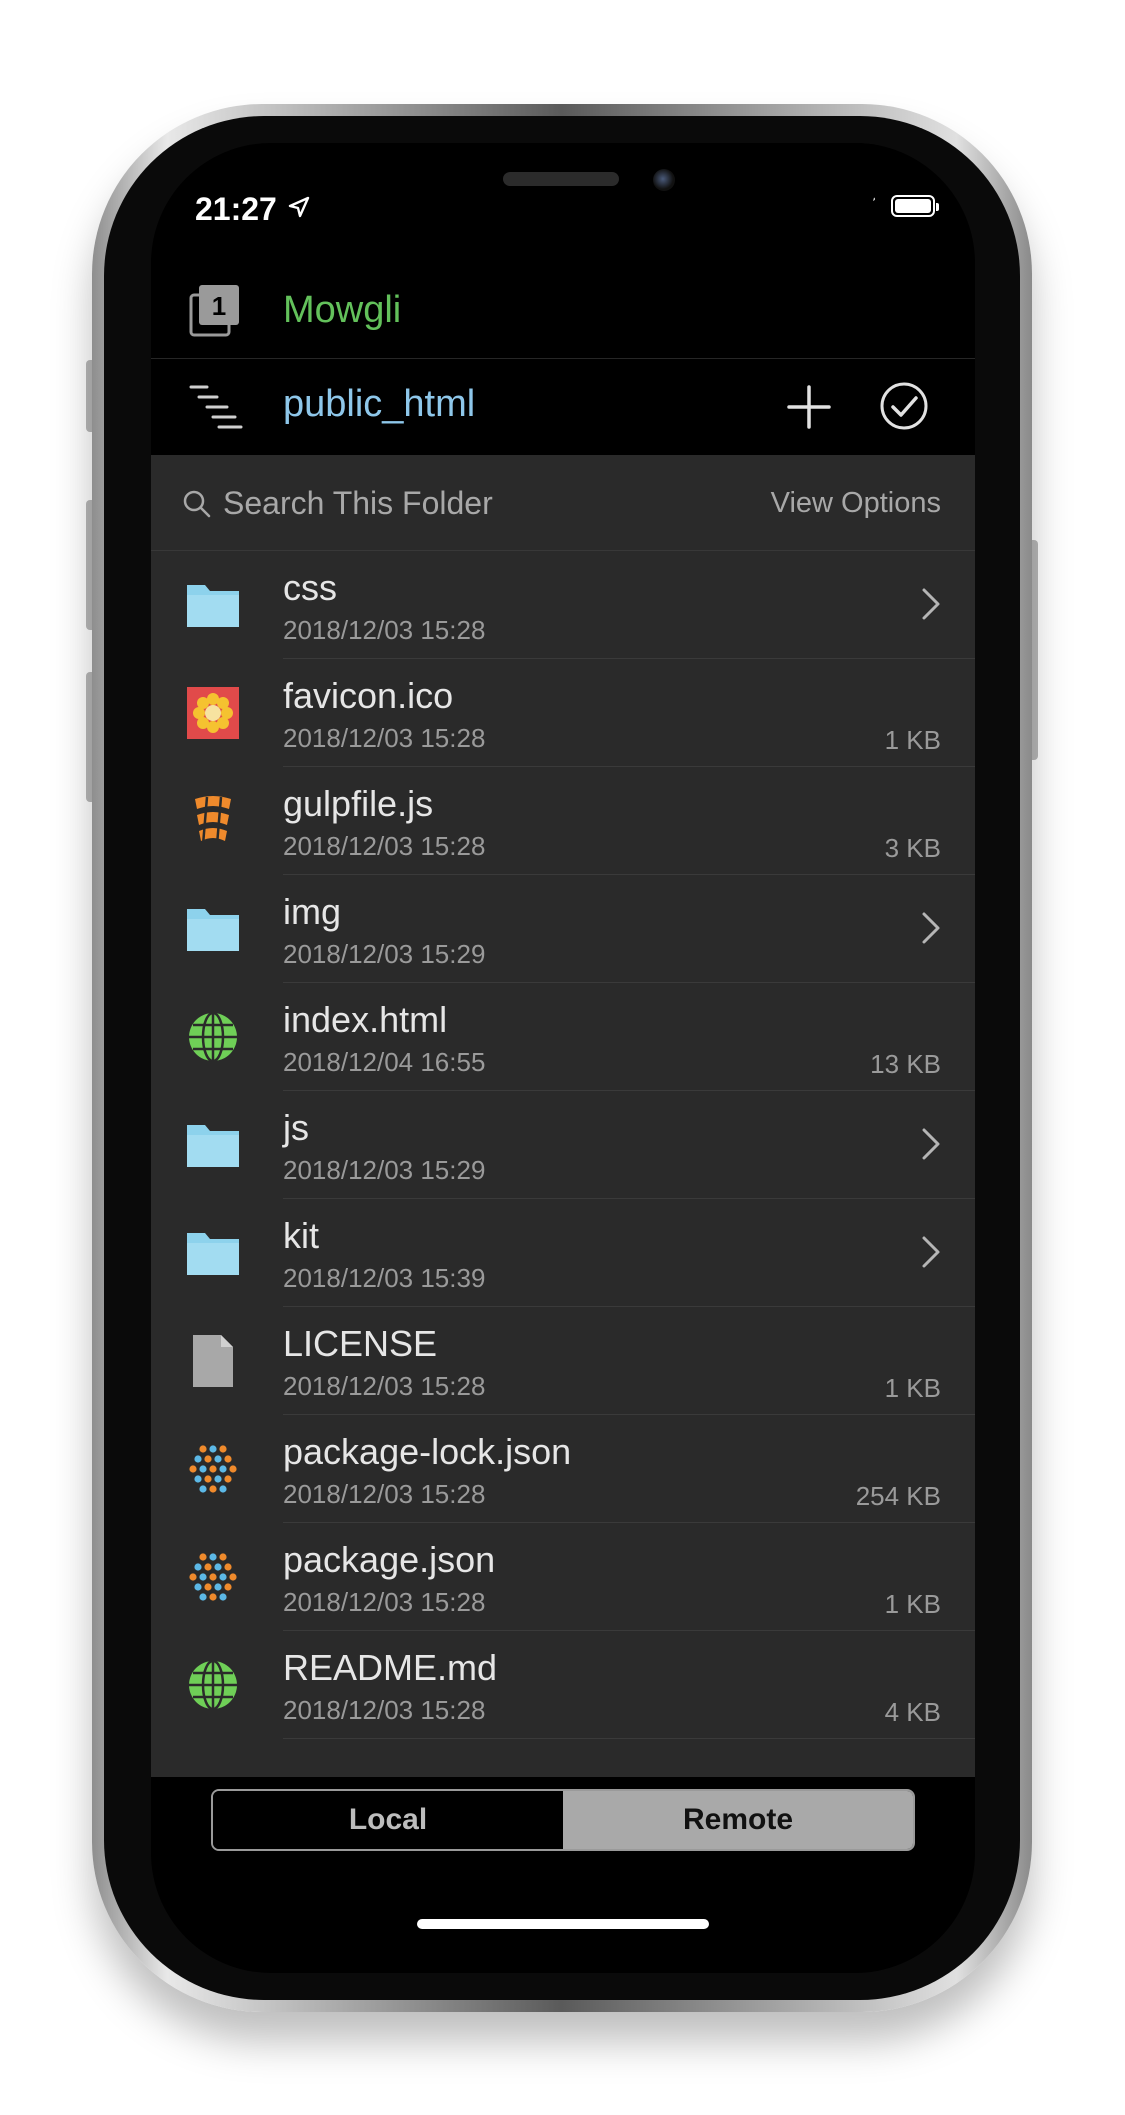 The width and height of the screenshot is (1125, 2115). I want to click on search-bar: View Options, so click(563, 503).